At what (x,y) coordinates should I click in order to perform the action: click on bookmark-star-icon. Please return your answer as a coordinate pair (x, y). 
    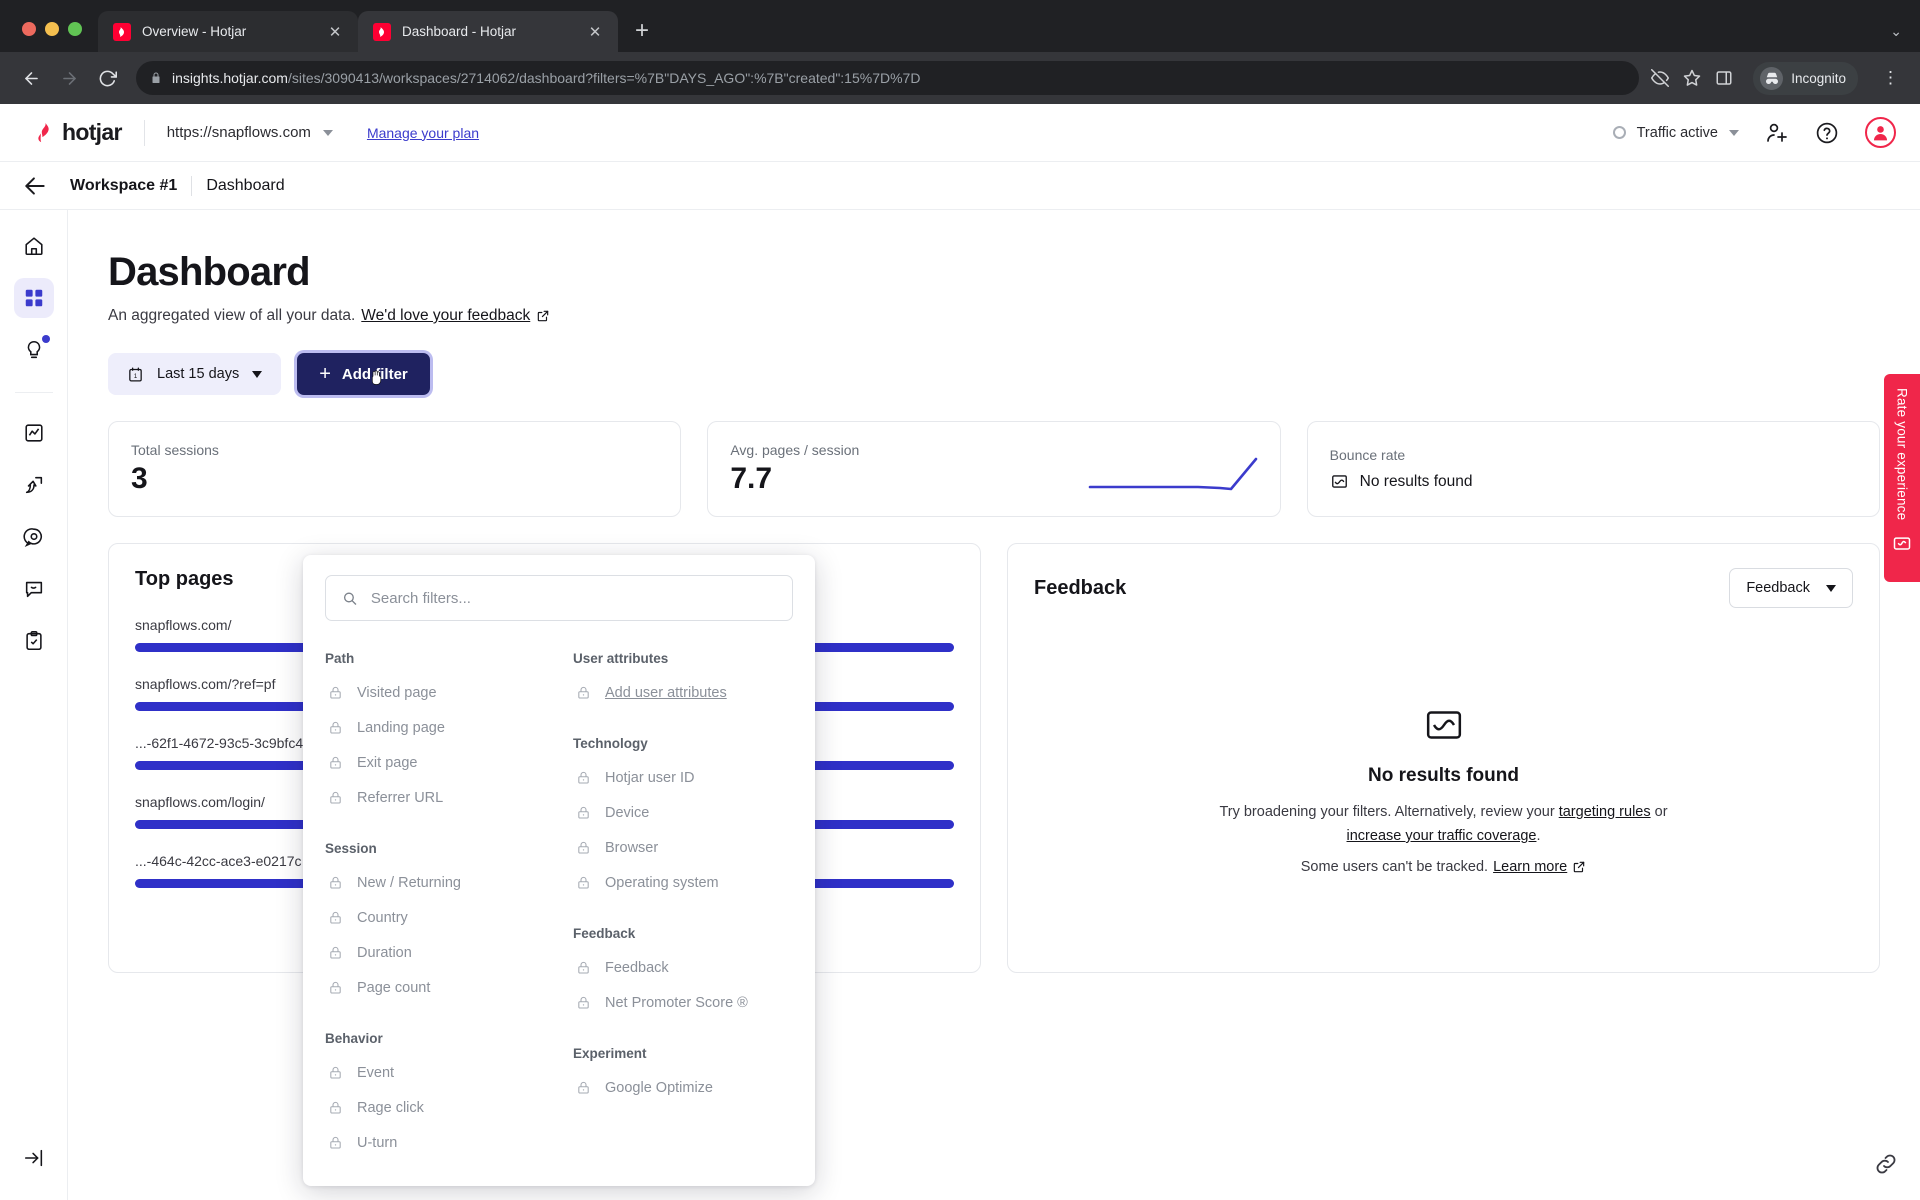
    Looking at the image, I should click on (1692, 78).